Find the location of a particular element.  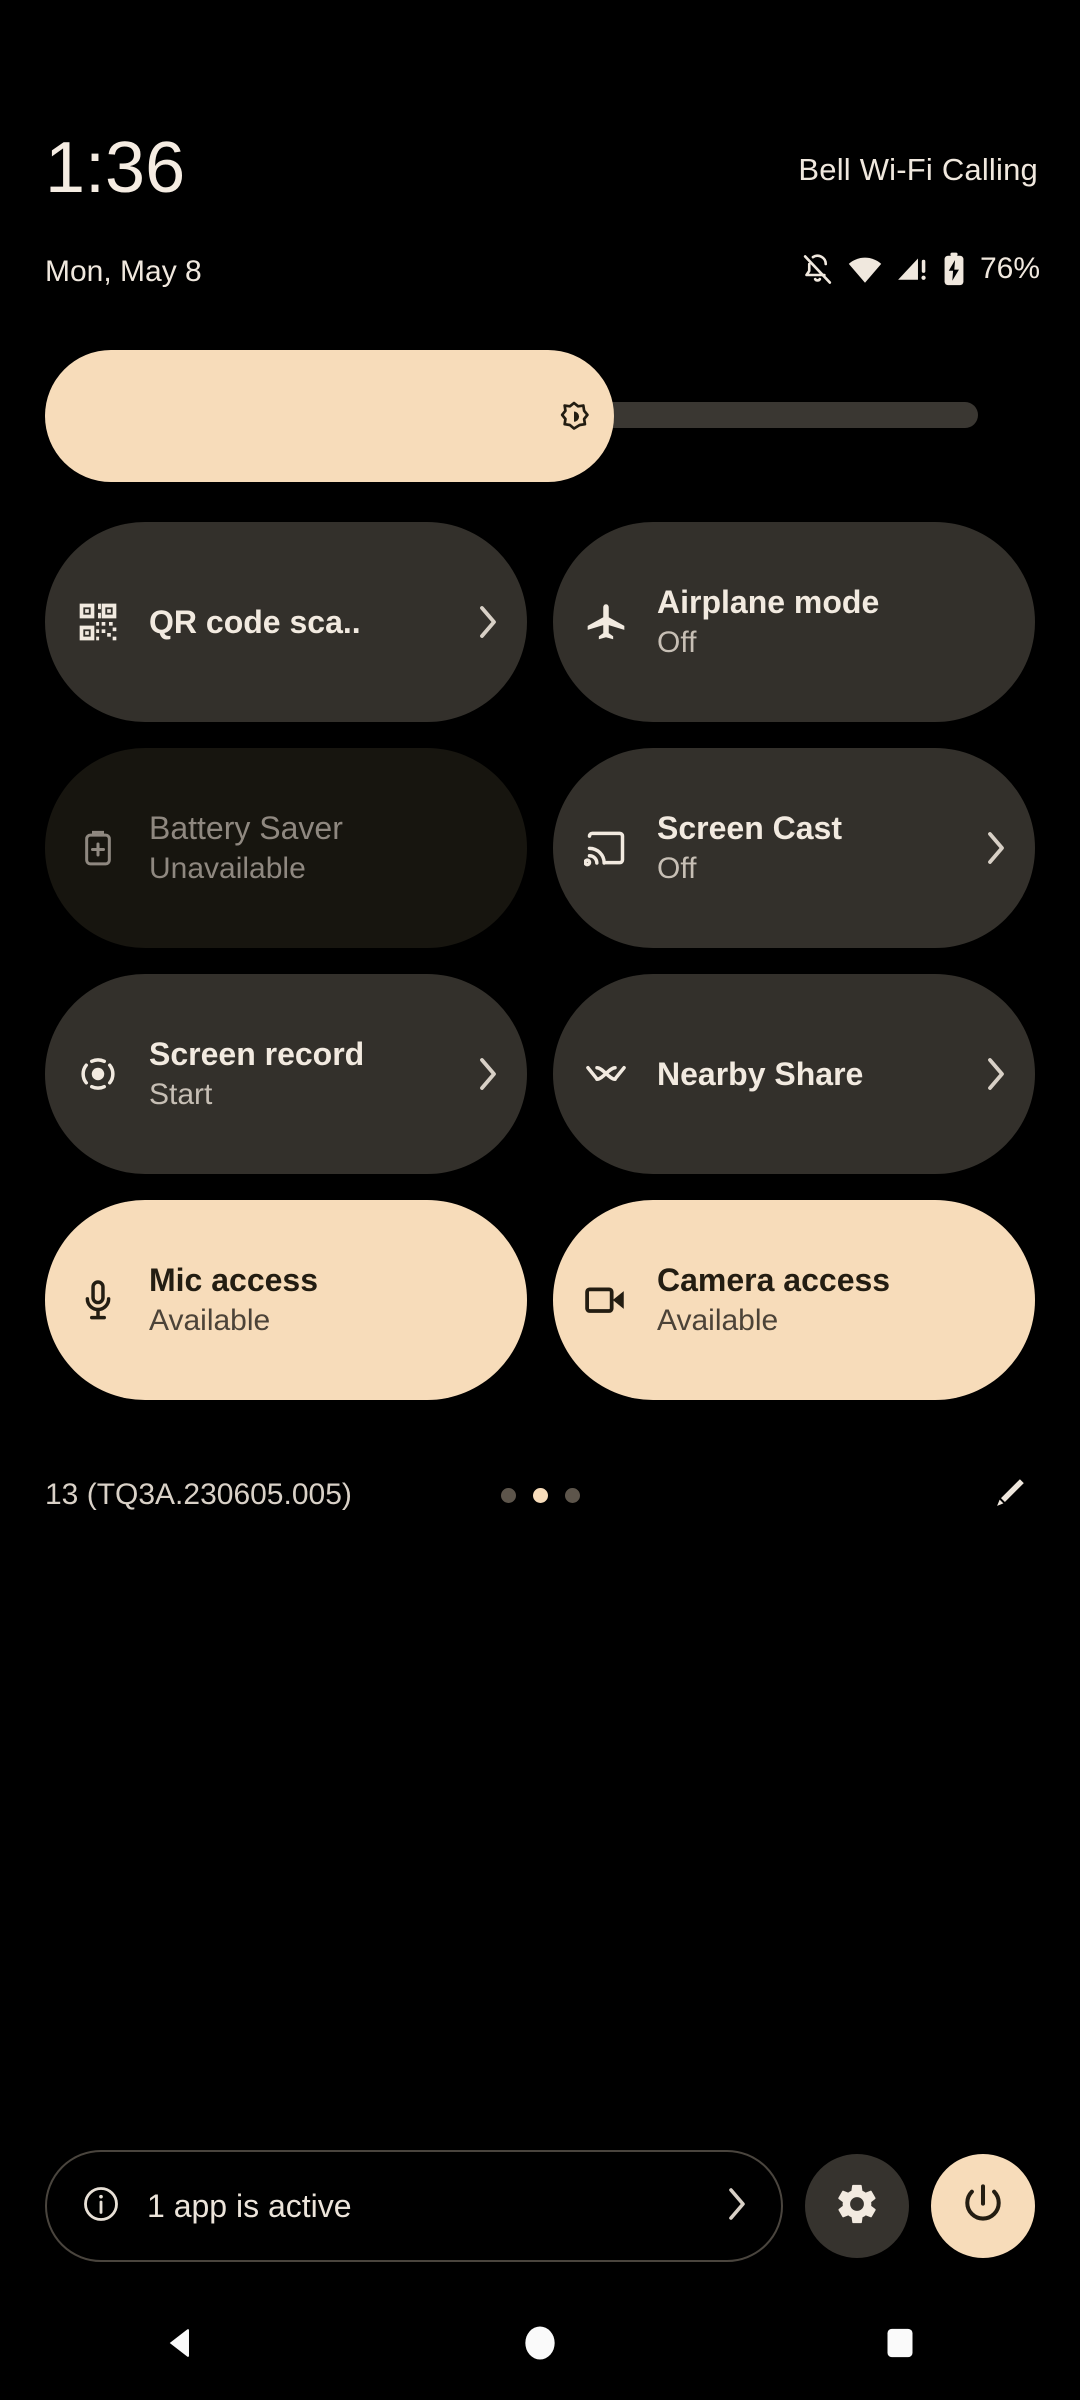

power-button is located at coordinates (983, 2206).